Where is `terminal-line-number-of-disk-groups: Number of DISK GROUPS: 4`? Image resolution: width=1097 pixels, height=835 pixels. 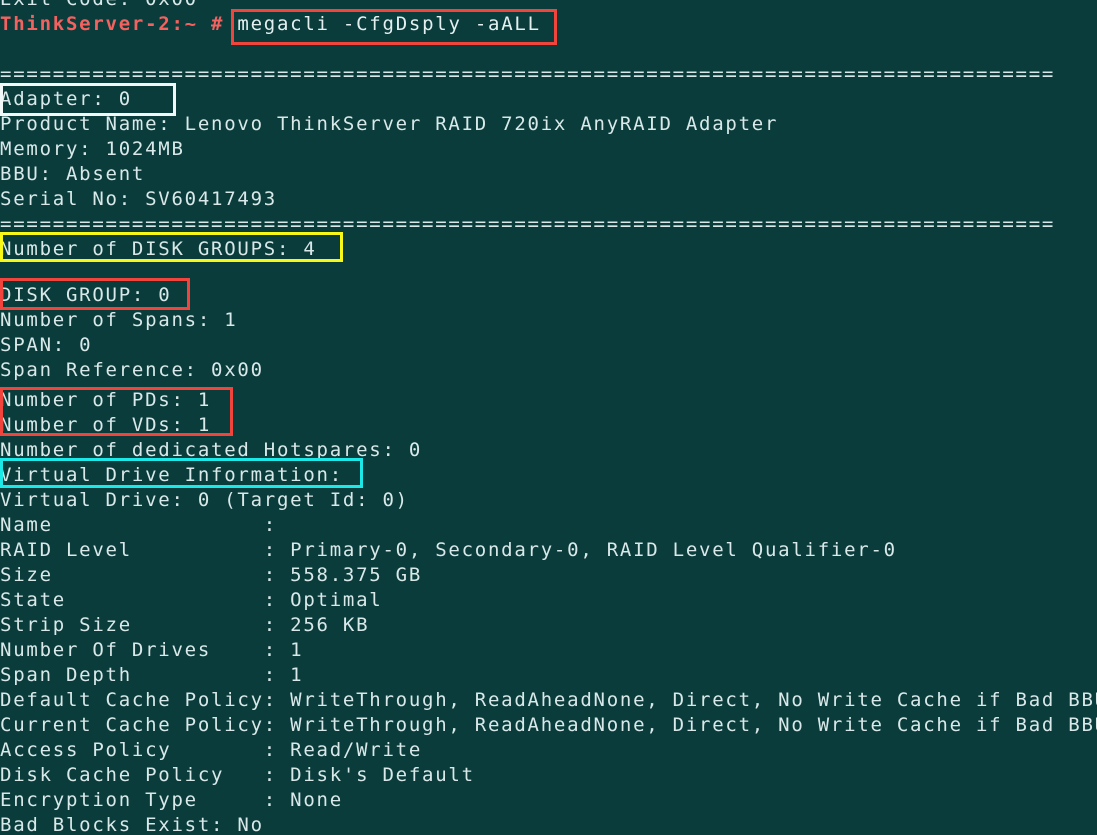 terminal-line-number-of-disk-groups: Number of DISK GROUPS: 4 is located at coordinates (158, 249).